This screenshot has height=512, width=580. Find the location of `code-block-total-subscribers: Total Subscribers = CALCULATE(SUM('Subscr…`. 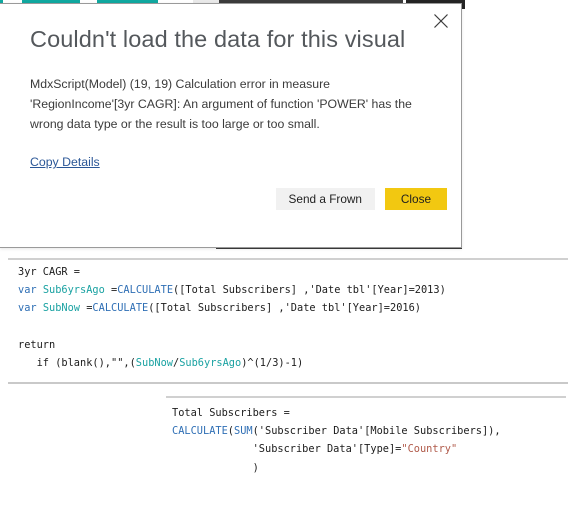

code-block-total-subscribers: Total Subscribers = CALCULATE(SUM('Subscr… is located at coordinates (336, 440).